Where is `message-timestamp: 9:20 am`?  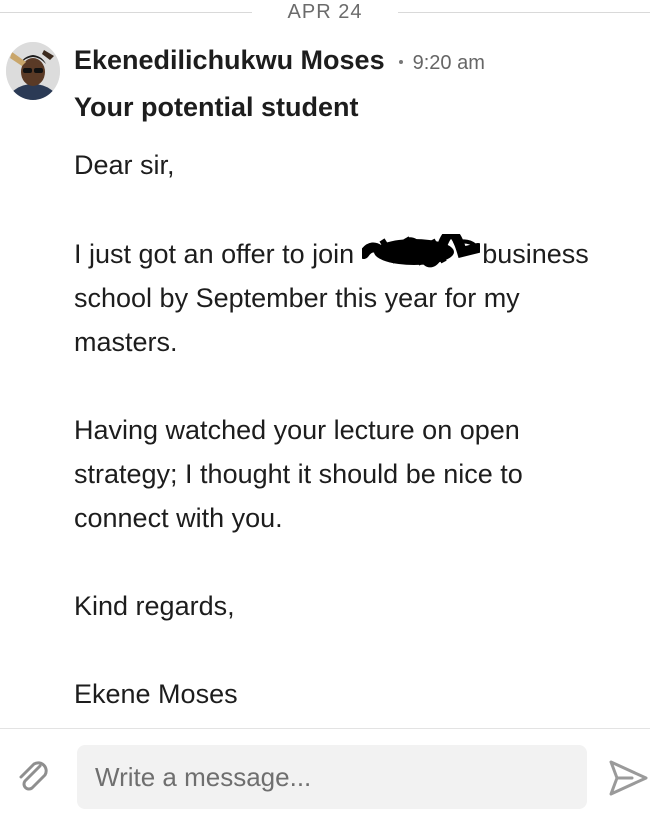
message-timestamp: 9:20 am is located at coordinates (448, 63).